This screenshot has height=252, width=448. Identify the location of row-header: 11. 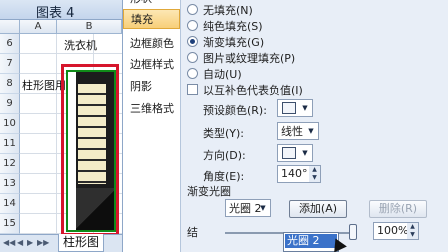
(10, 144).